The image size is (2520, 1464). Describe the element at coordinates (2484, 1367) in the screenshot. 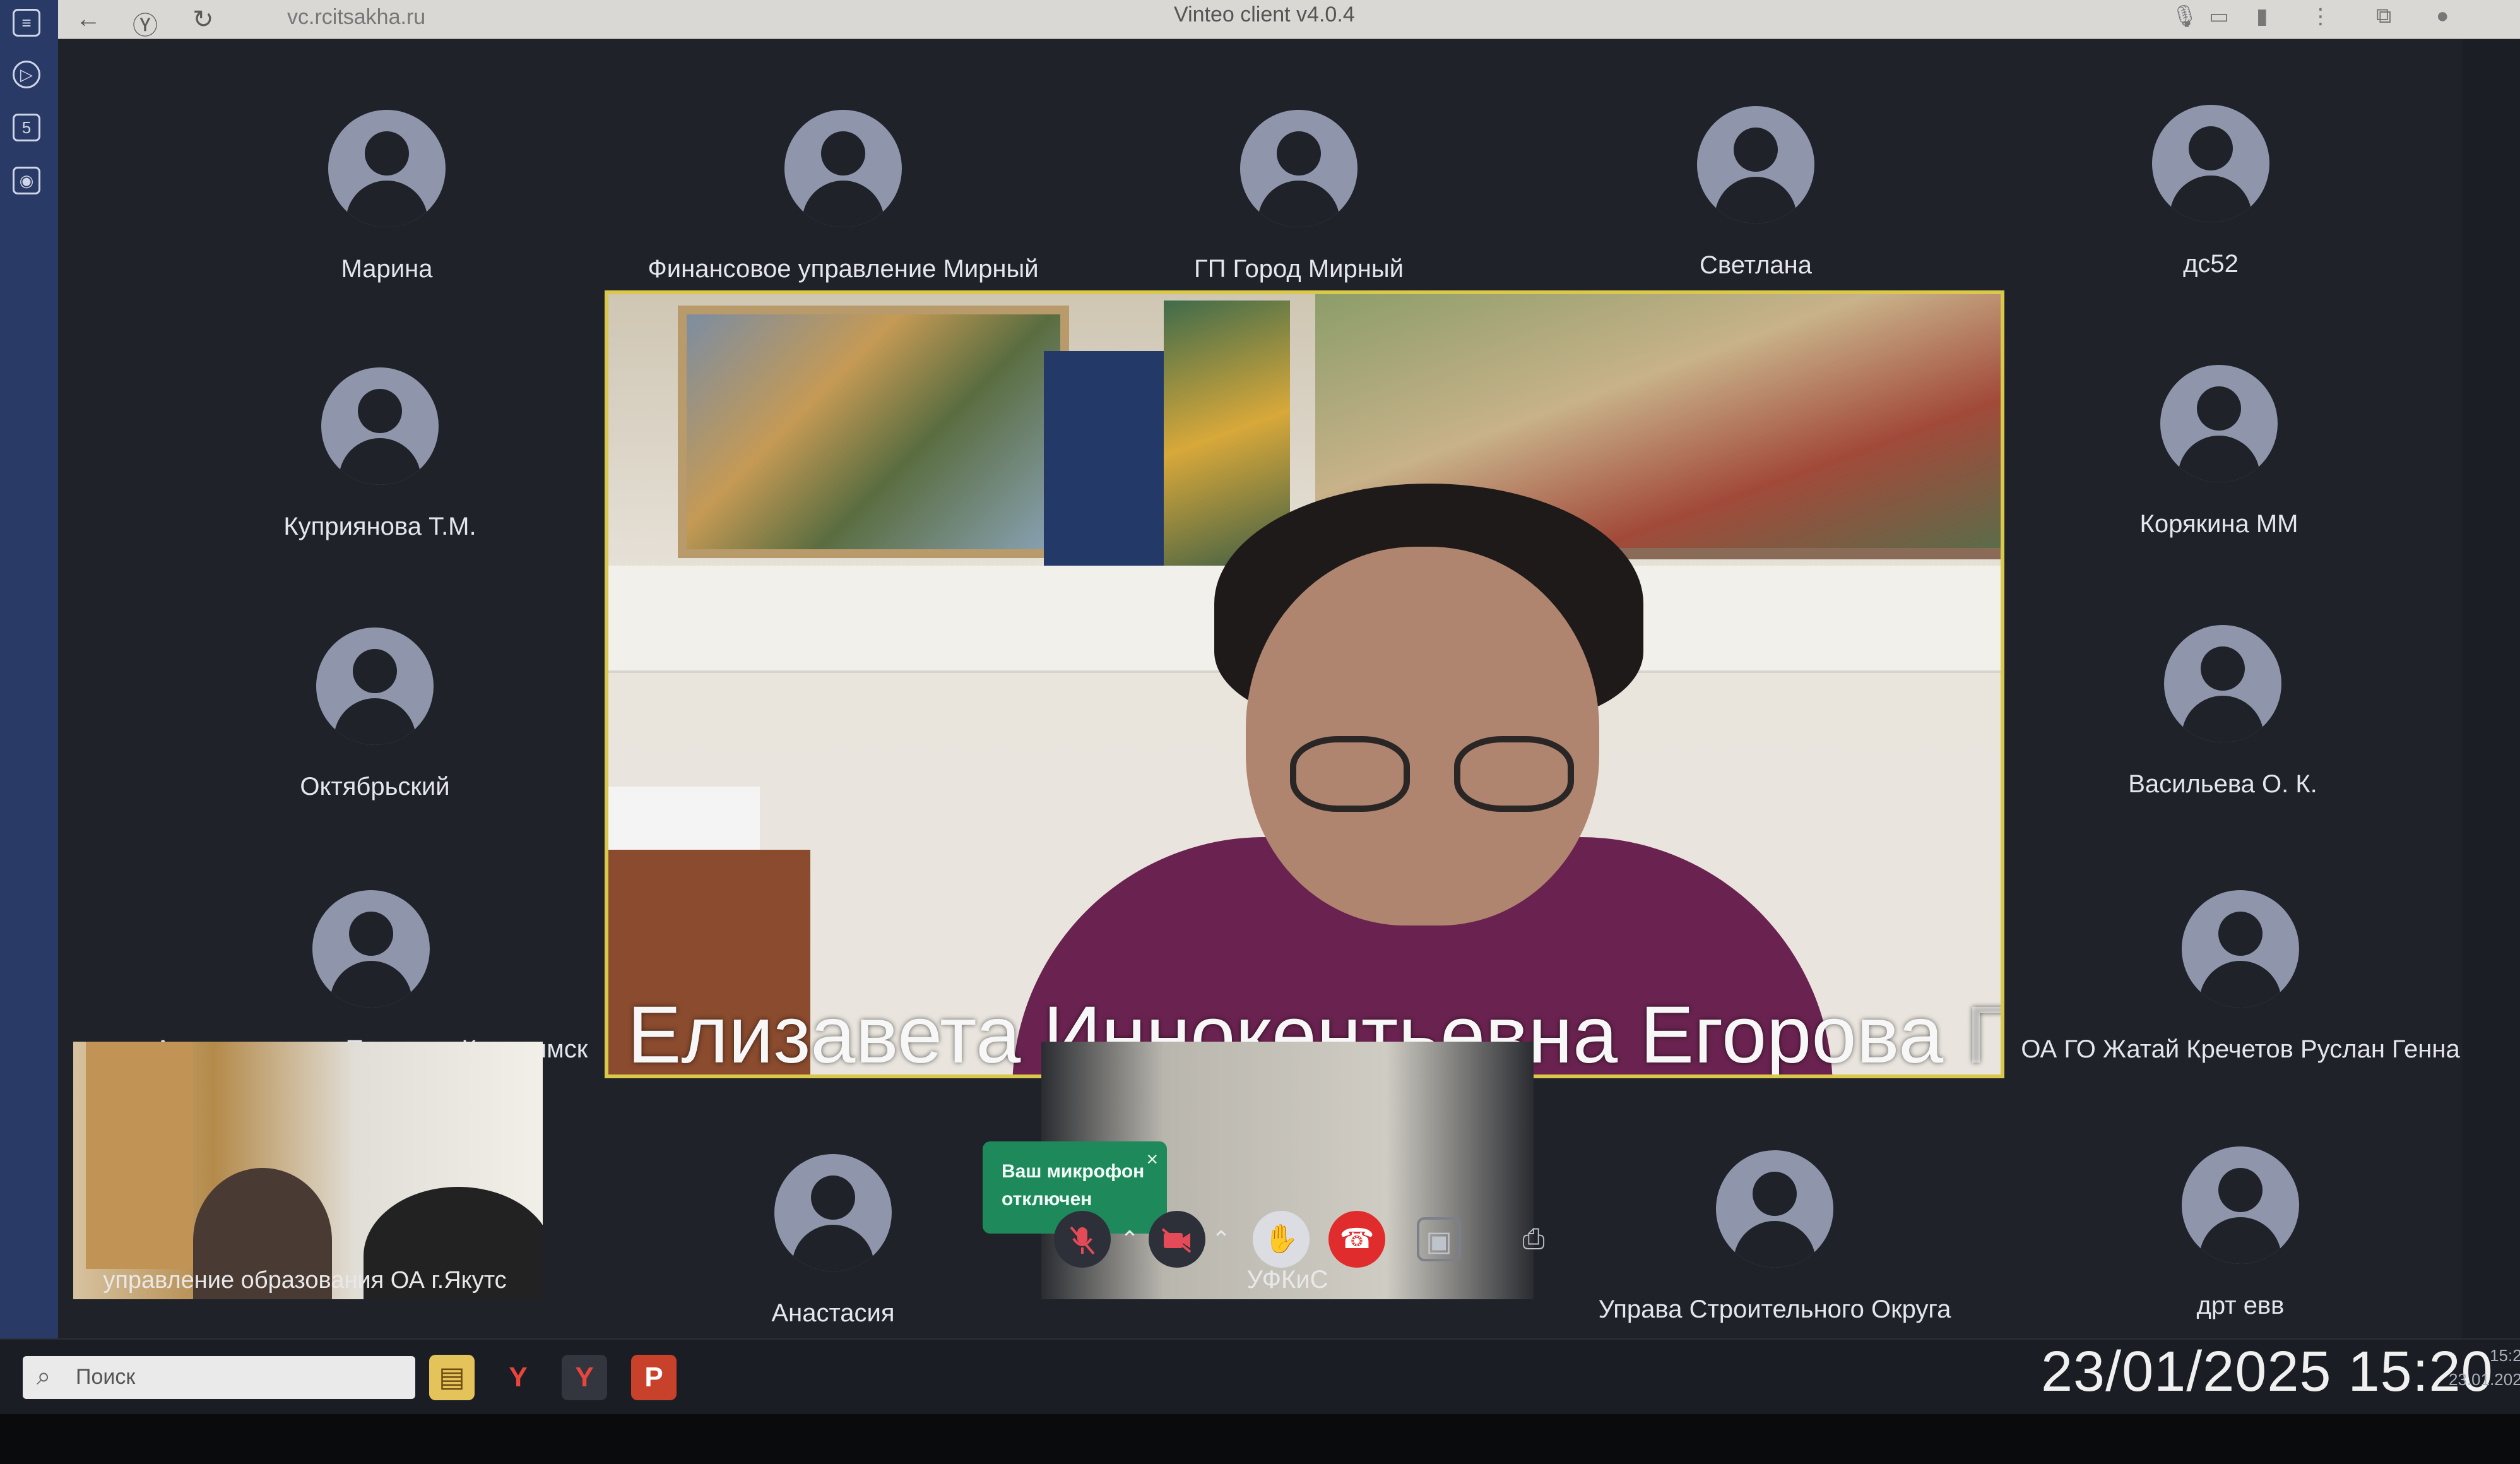

I see `system-clock: 15:20 23.01.2025` at that location.